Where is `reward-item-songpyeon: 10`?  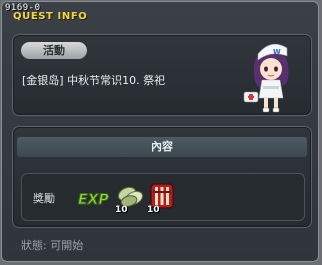 reward-item-songpyeon: 10 is located at coordinates (130, 198).